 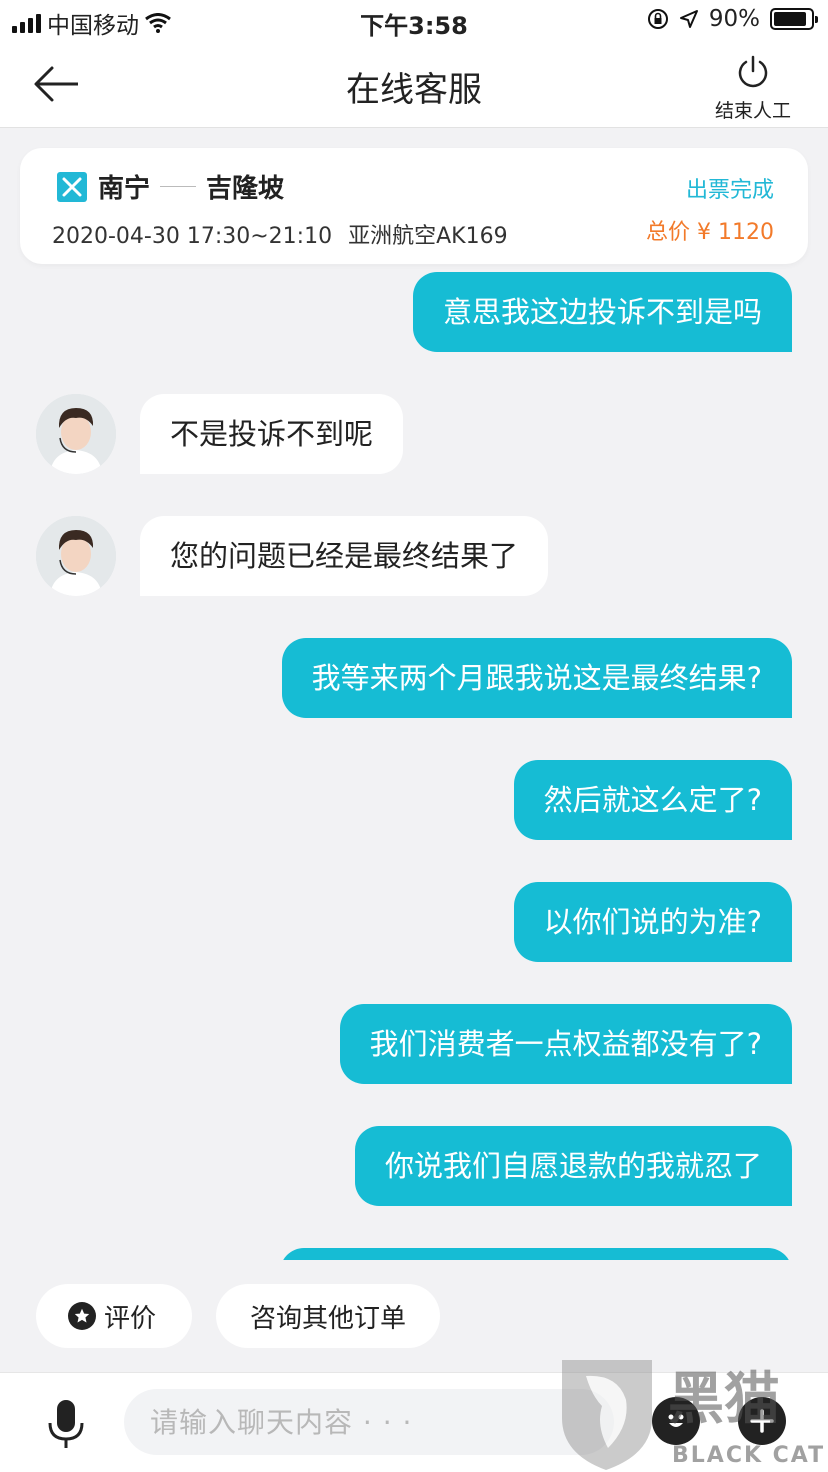 I want to click on star-icon, so click(x=82, y=1316).